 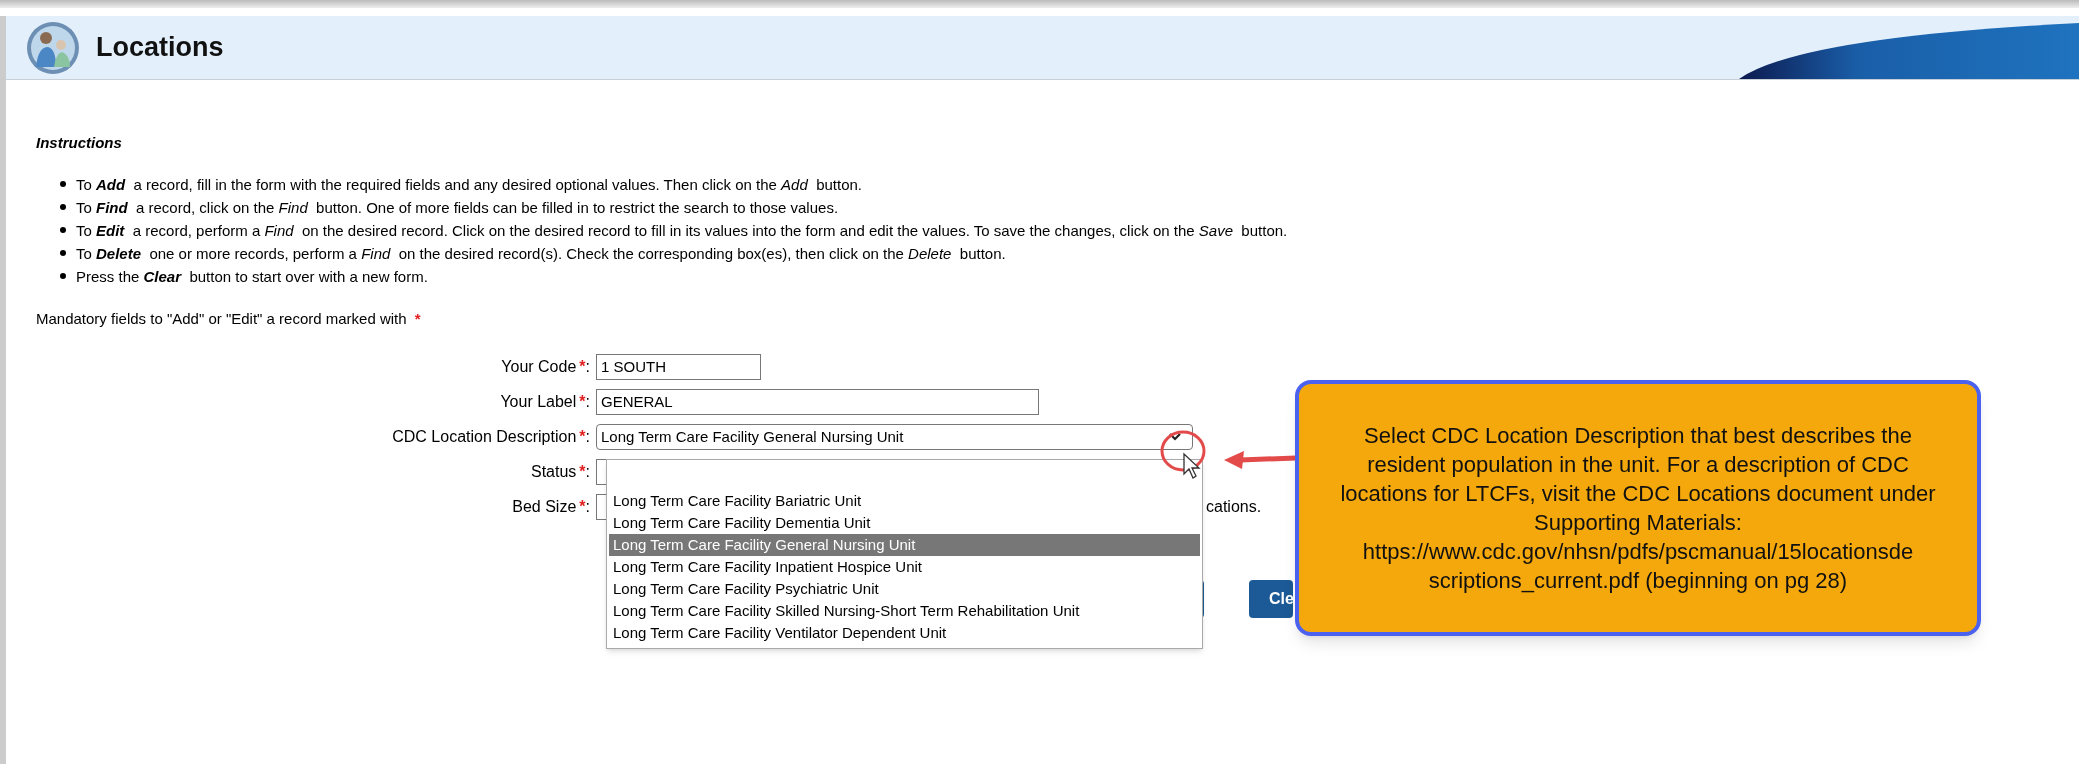 What do you see at coordinates (53, 47) in the screenshot?
I see `logo-icon` at bounding box center [53, 47].